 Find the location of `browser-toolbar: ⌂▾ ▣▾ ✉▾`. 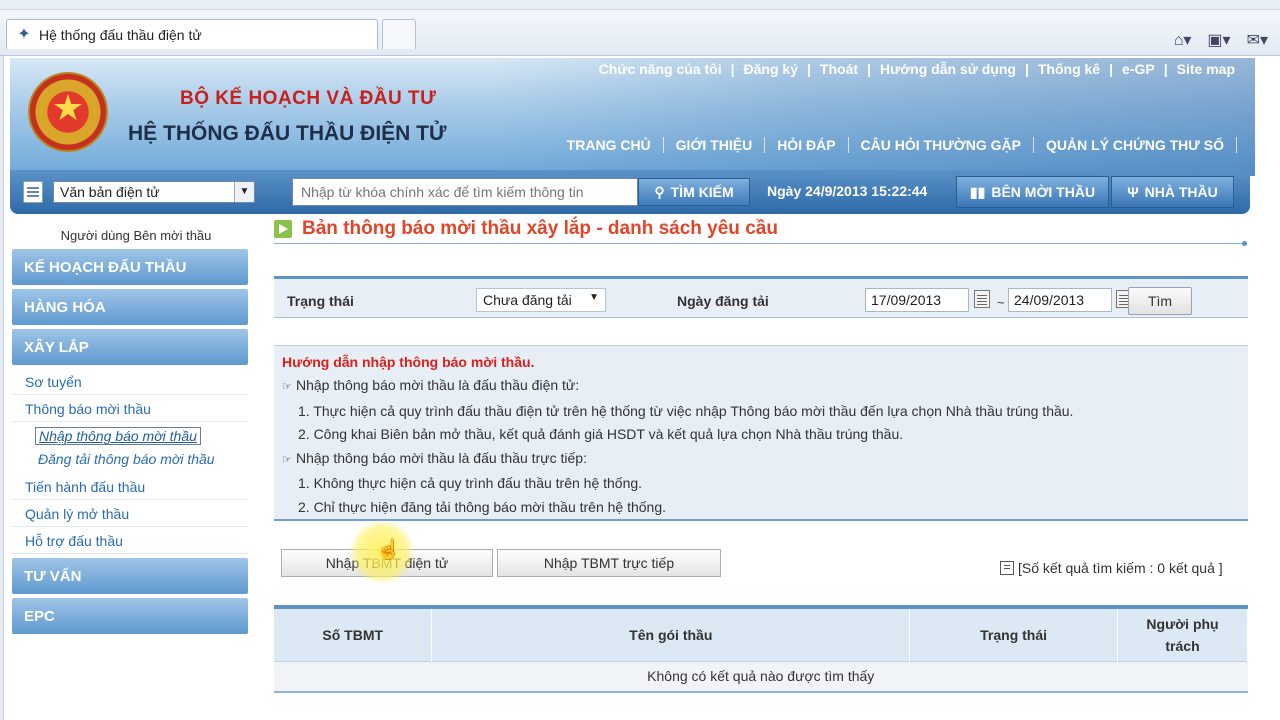

browser-toolbar: ⌂▾ ▣▾ ✉▾ is located at coordinates (1221, 40).